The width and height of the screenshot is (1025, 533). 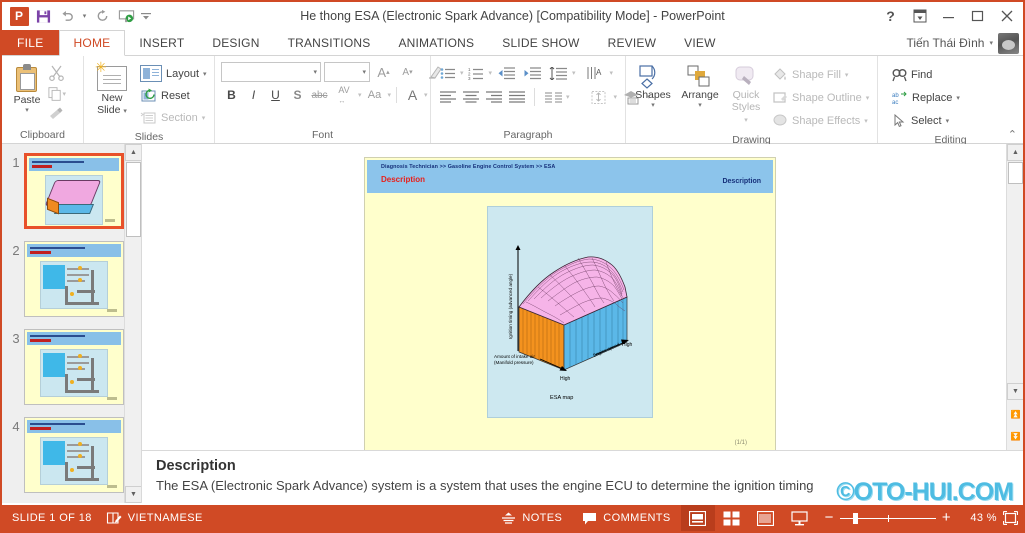 What do you see at coordinates (697, 518) in the screenshot?
I see `normal-view-button` at bounding box center [697, 518].